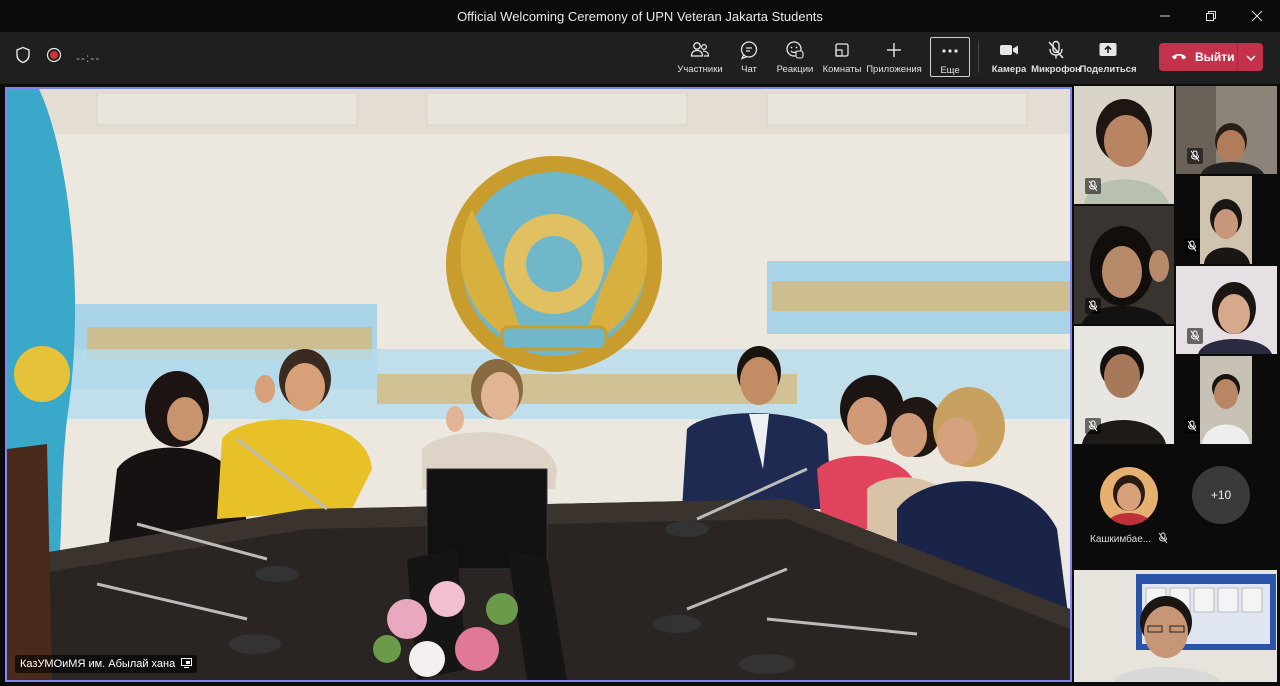  I want to click on speaker-name: КазУМОиМЯ им. Абылай хана, so click(98, 664).